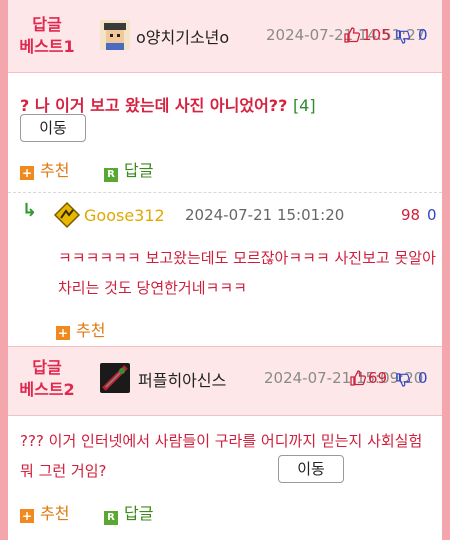 The image size is (450, 540). I want to click on author-nickname: o양치기소년o, so click(182, 36).